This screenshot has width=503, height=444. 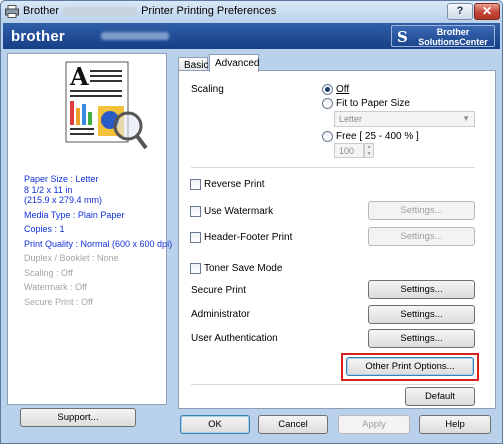 What do you see at coordinates (243, 268) in the screenshot?
I see `toner-save-label: Toner Save Mode` at bounding box center [243, 268].